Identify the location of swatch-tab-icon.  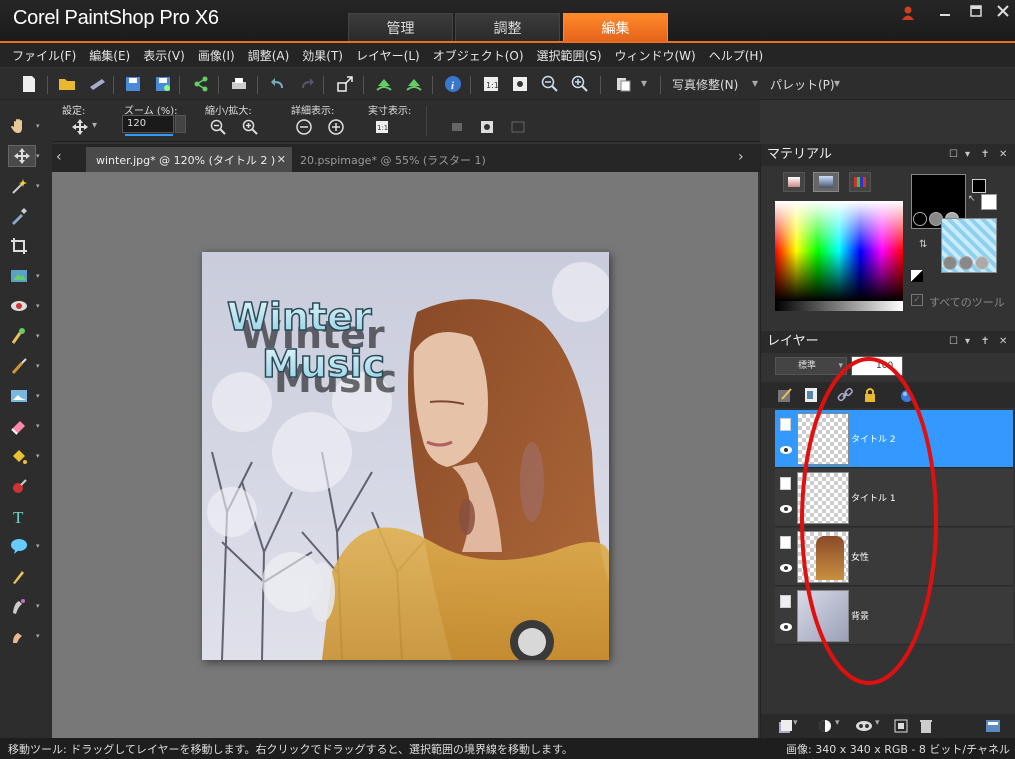
(860, 182).